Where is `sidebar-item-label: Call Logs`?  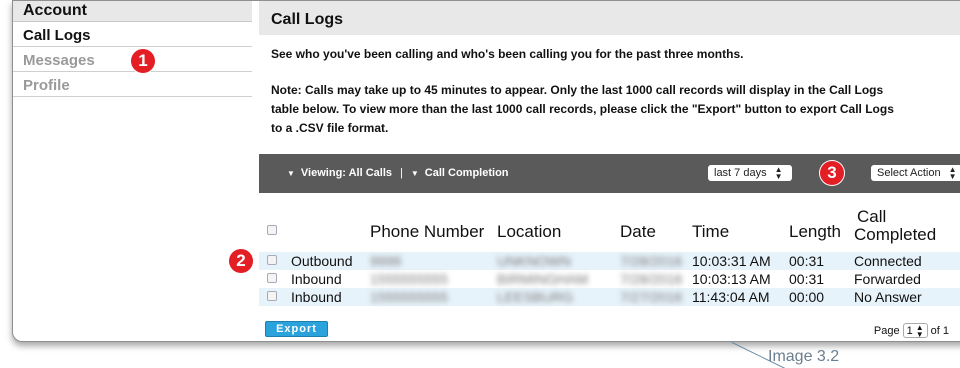 sidebar-item-label: Call Logs is located at coordinates (57, 35).